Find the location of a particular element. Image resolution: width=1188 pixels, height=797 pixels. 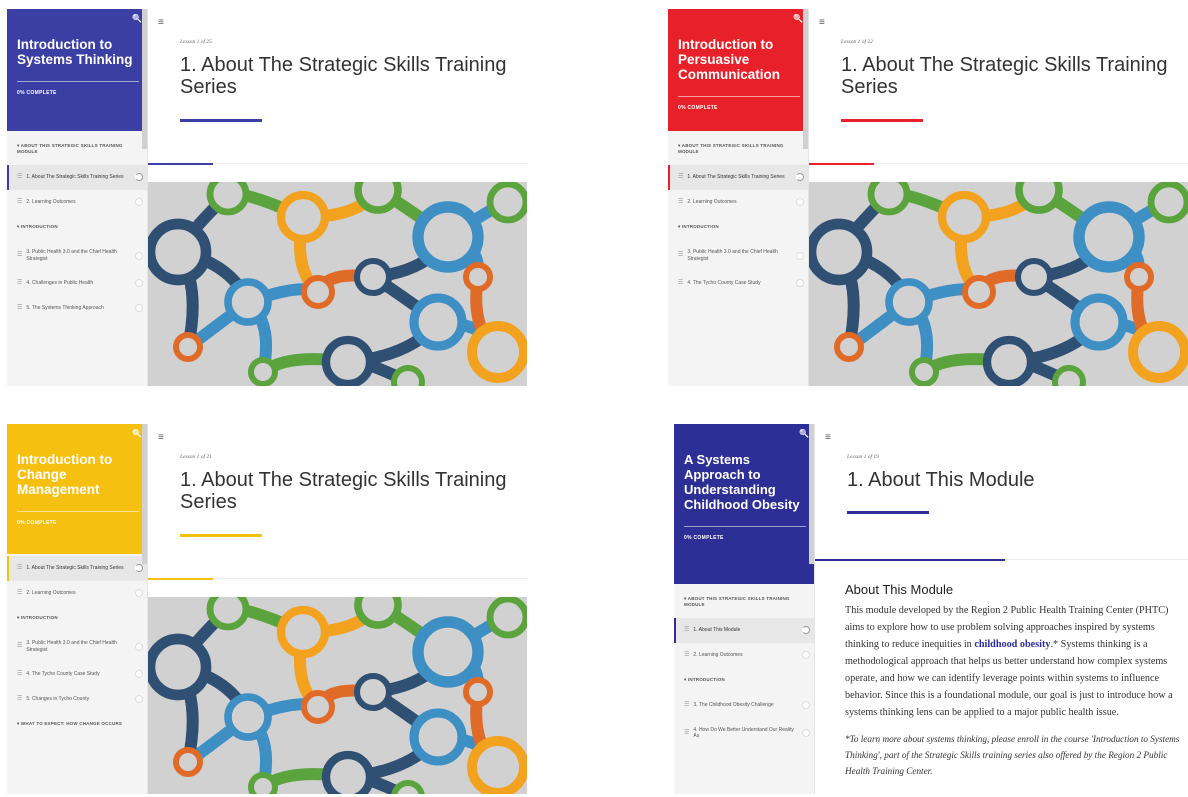

lesson-label: 2. Learning Outcomes is located at coordinates (712, 201).